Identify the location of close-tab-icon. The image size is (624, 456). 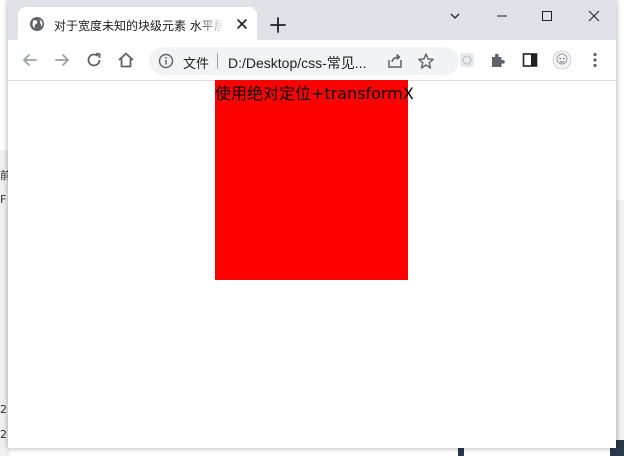
(242, 24).